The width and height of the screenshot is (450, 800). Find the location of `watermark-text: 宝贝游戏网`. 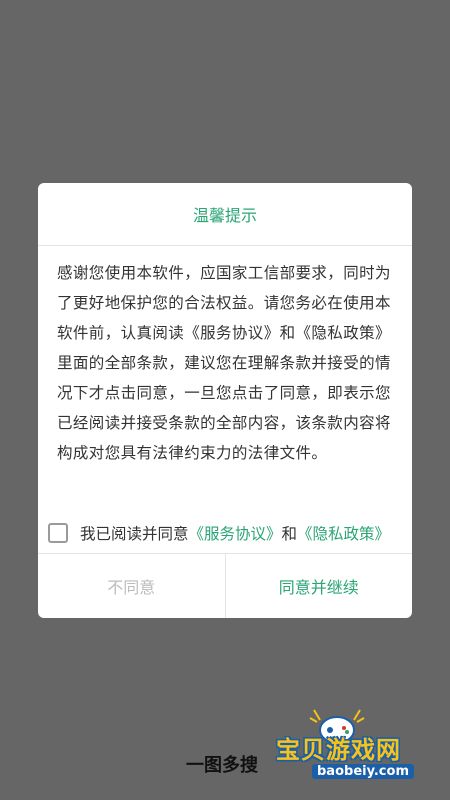

watermark-text: 宝贝游戏网 is located at coordinates (338, 750).